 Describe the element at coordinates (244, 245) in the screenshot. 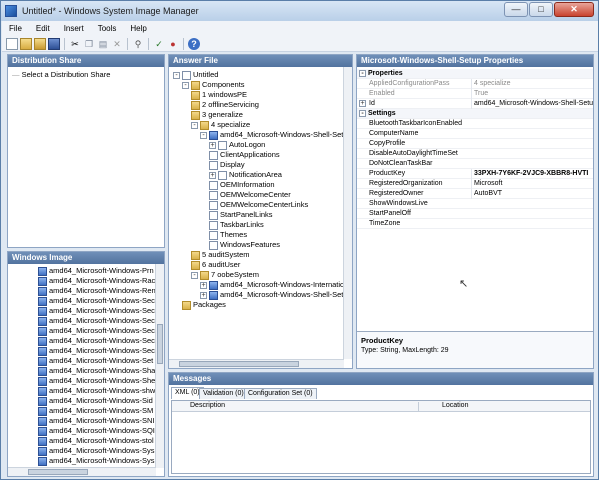

I see `tree-setting: WindowsFeatures` at that location.